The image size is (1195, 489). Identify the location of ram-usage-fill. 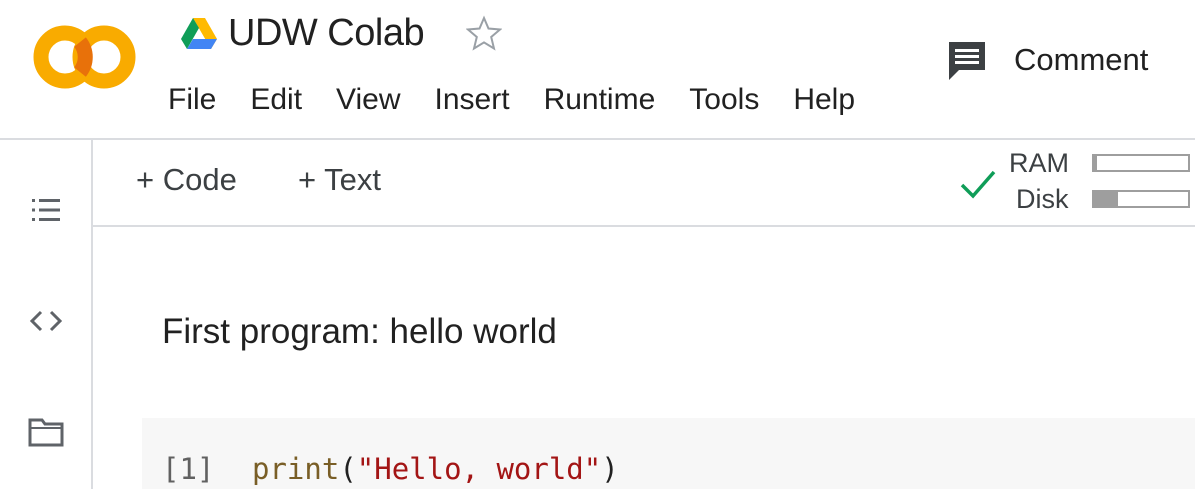
(1095, 163).